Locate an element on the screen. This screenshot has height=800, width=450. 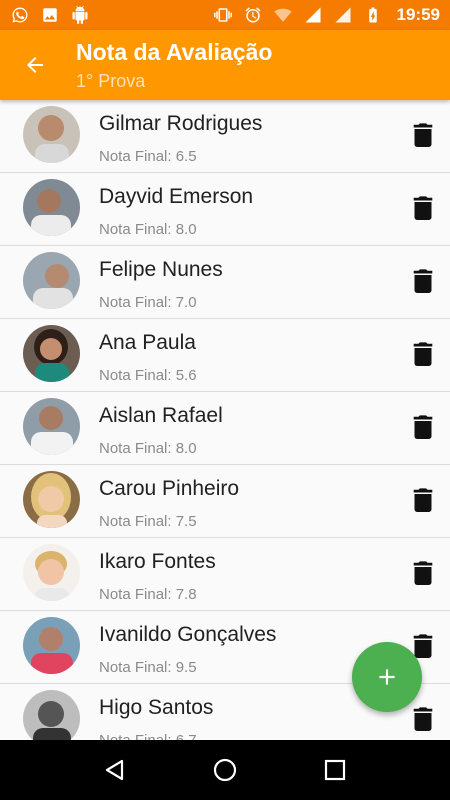
alarm-icon is located at coordinates (253, 15).